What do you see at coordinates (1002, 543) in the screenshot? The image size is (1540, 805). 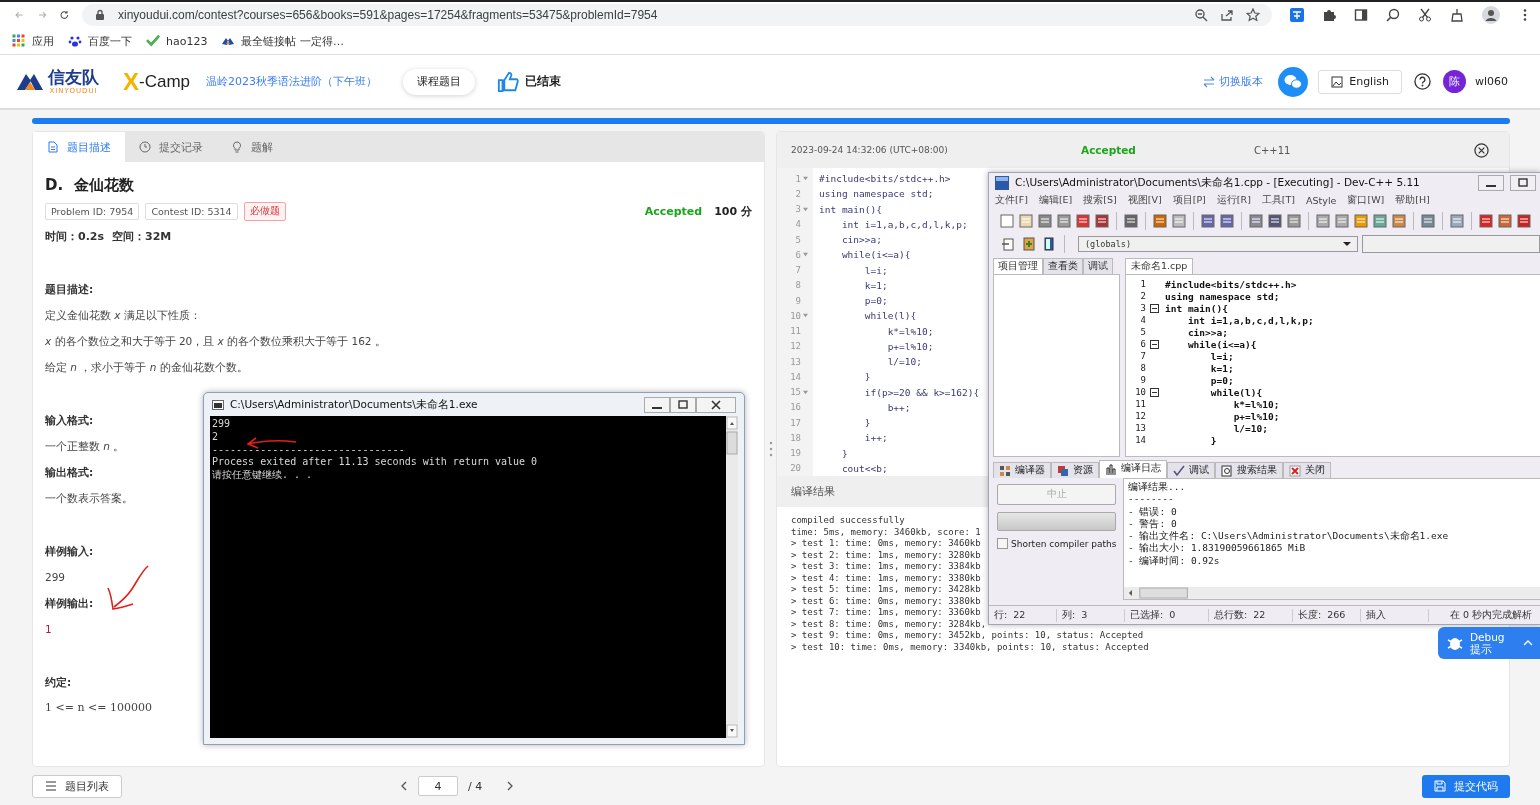 I see `checkbox` at bounding box center [1002, 543].